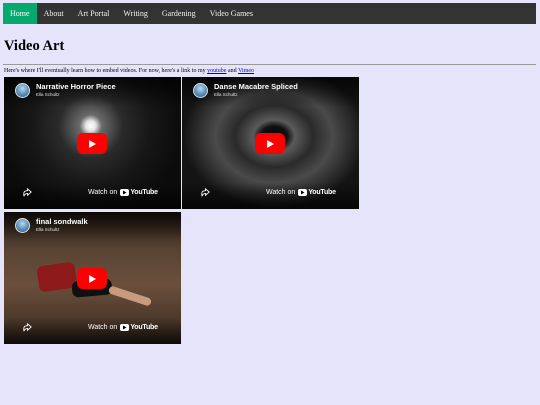 The image size is (540, 405). What do you see at coordinates (130, 296) in the screenshot?
I see `thumbnail-figure-leg` at bounding box center [130, 296].